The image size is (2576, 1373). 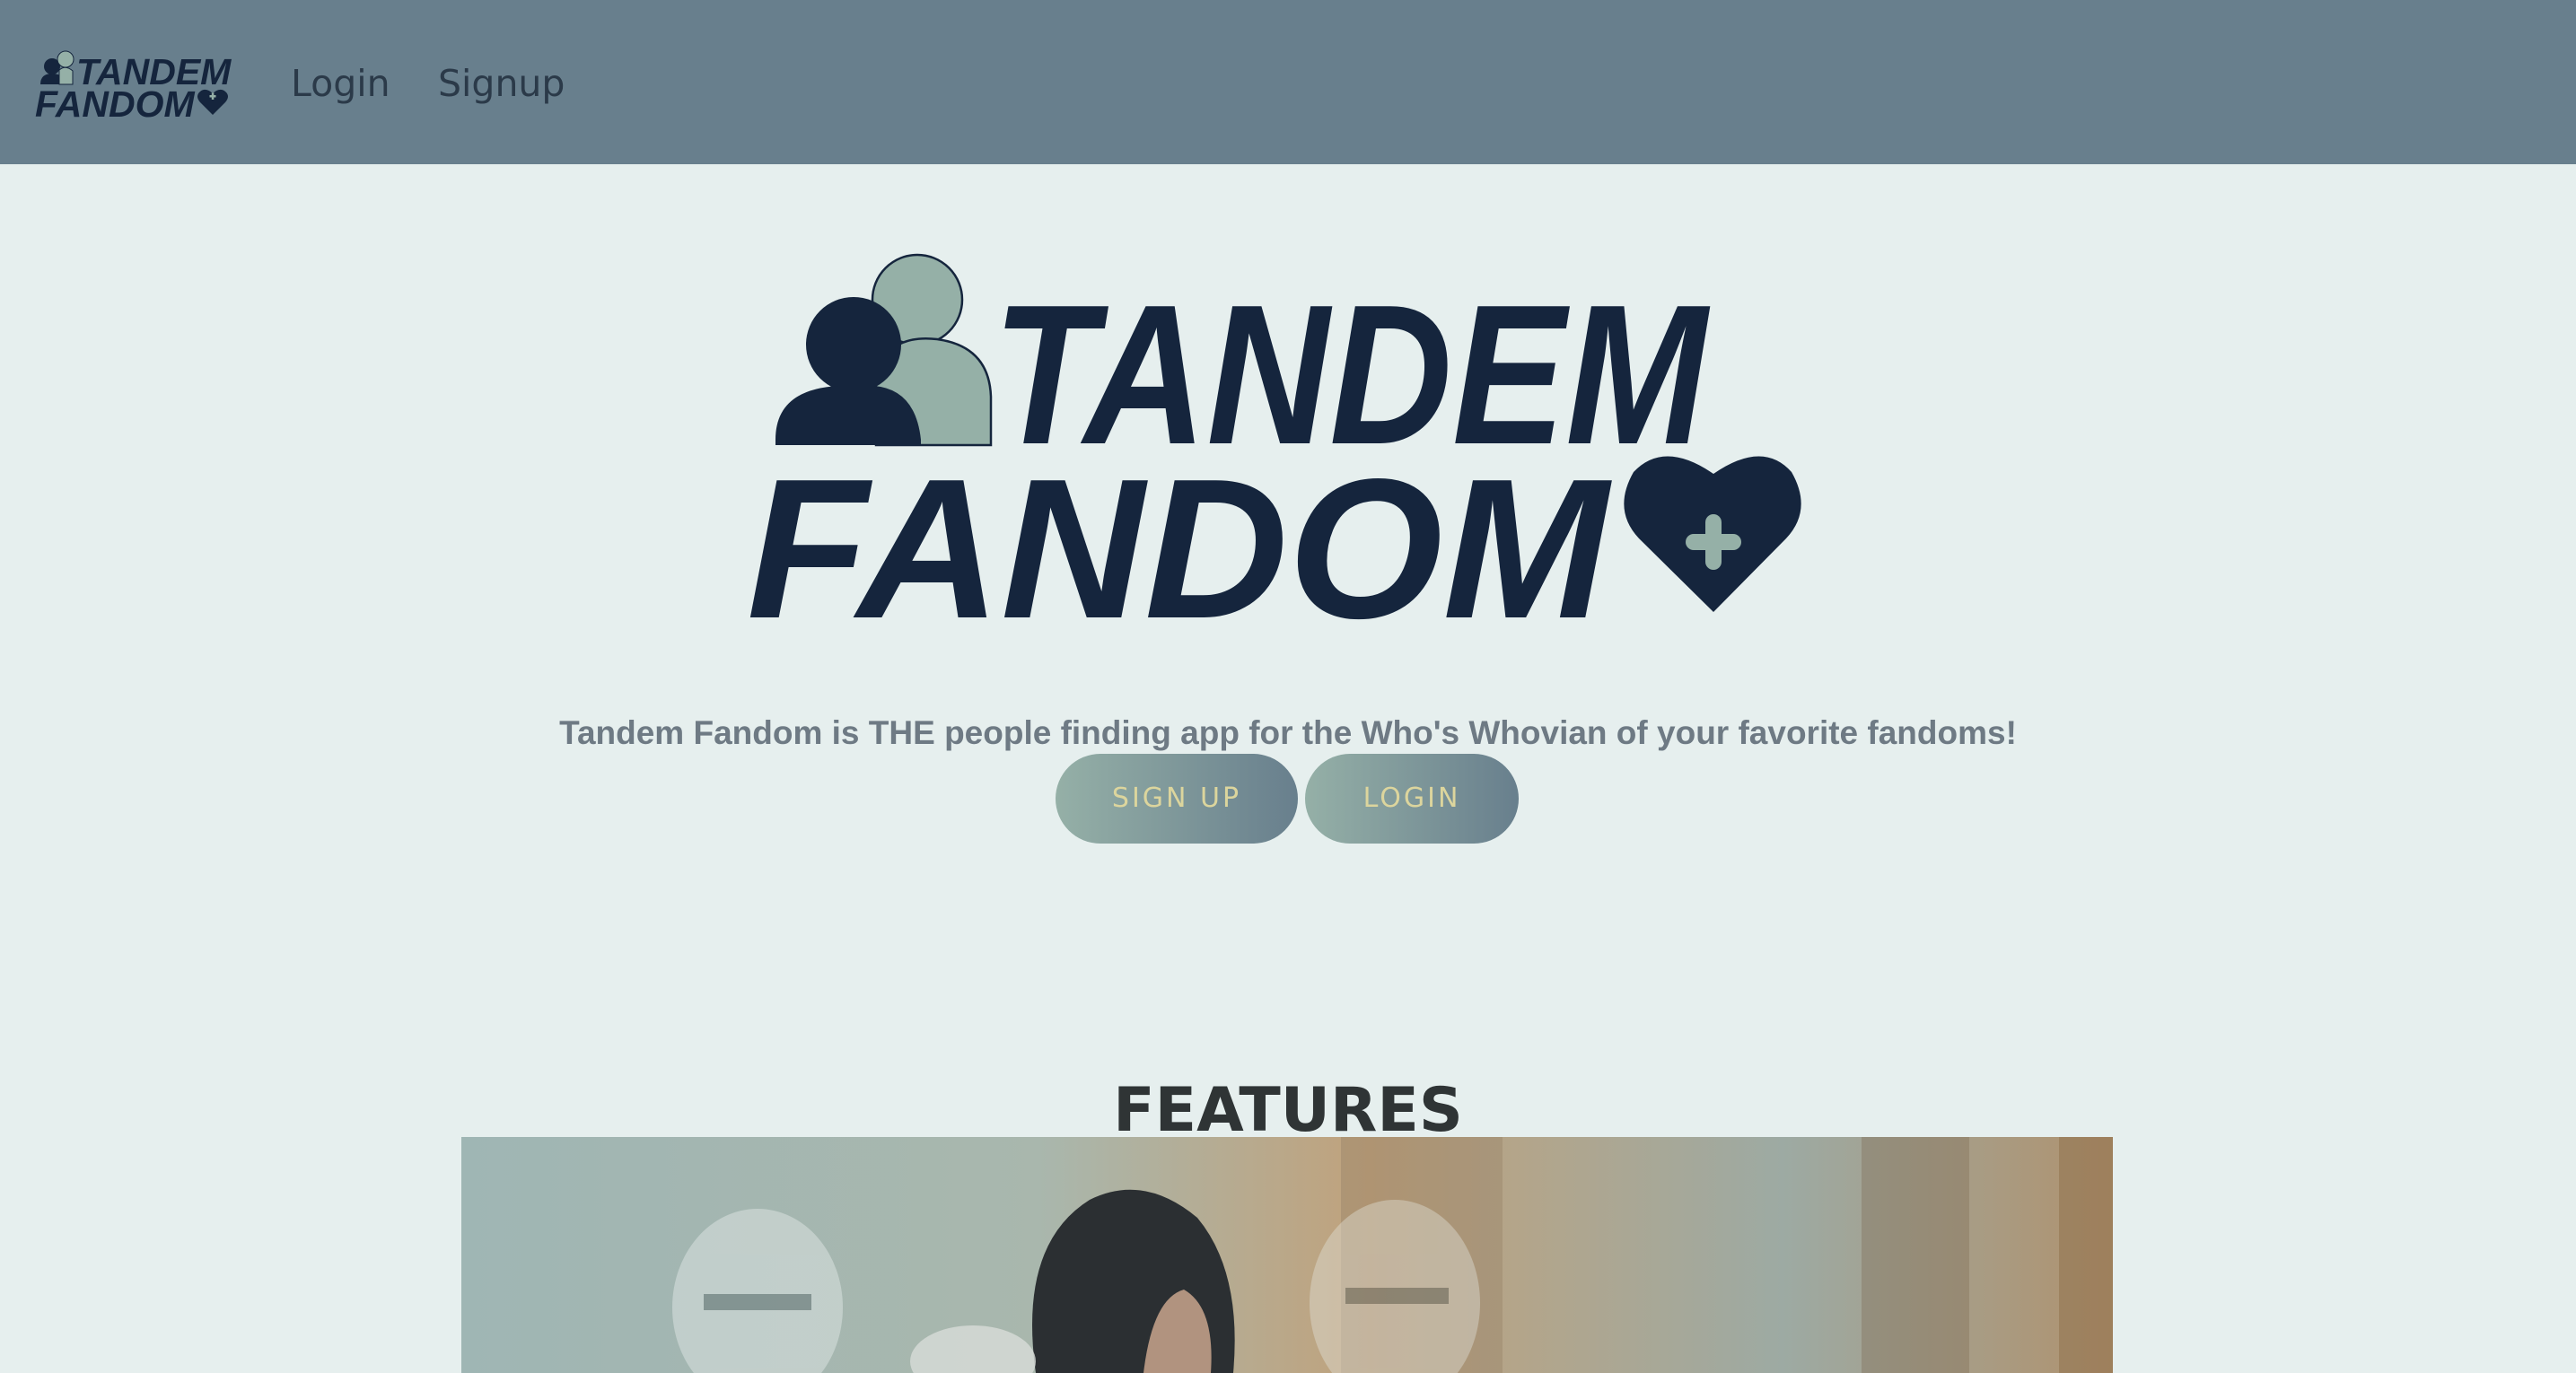 What do you see at coordinates (1288, 82) in the screenshot?
I see `top-navbar: TANDEM FANDOM Login Signup` at bounding box center [1288, 82].